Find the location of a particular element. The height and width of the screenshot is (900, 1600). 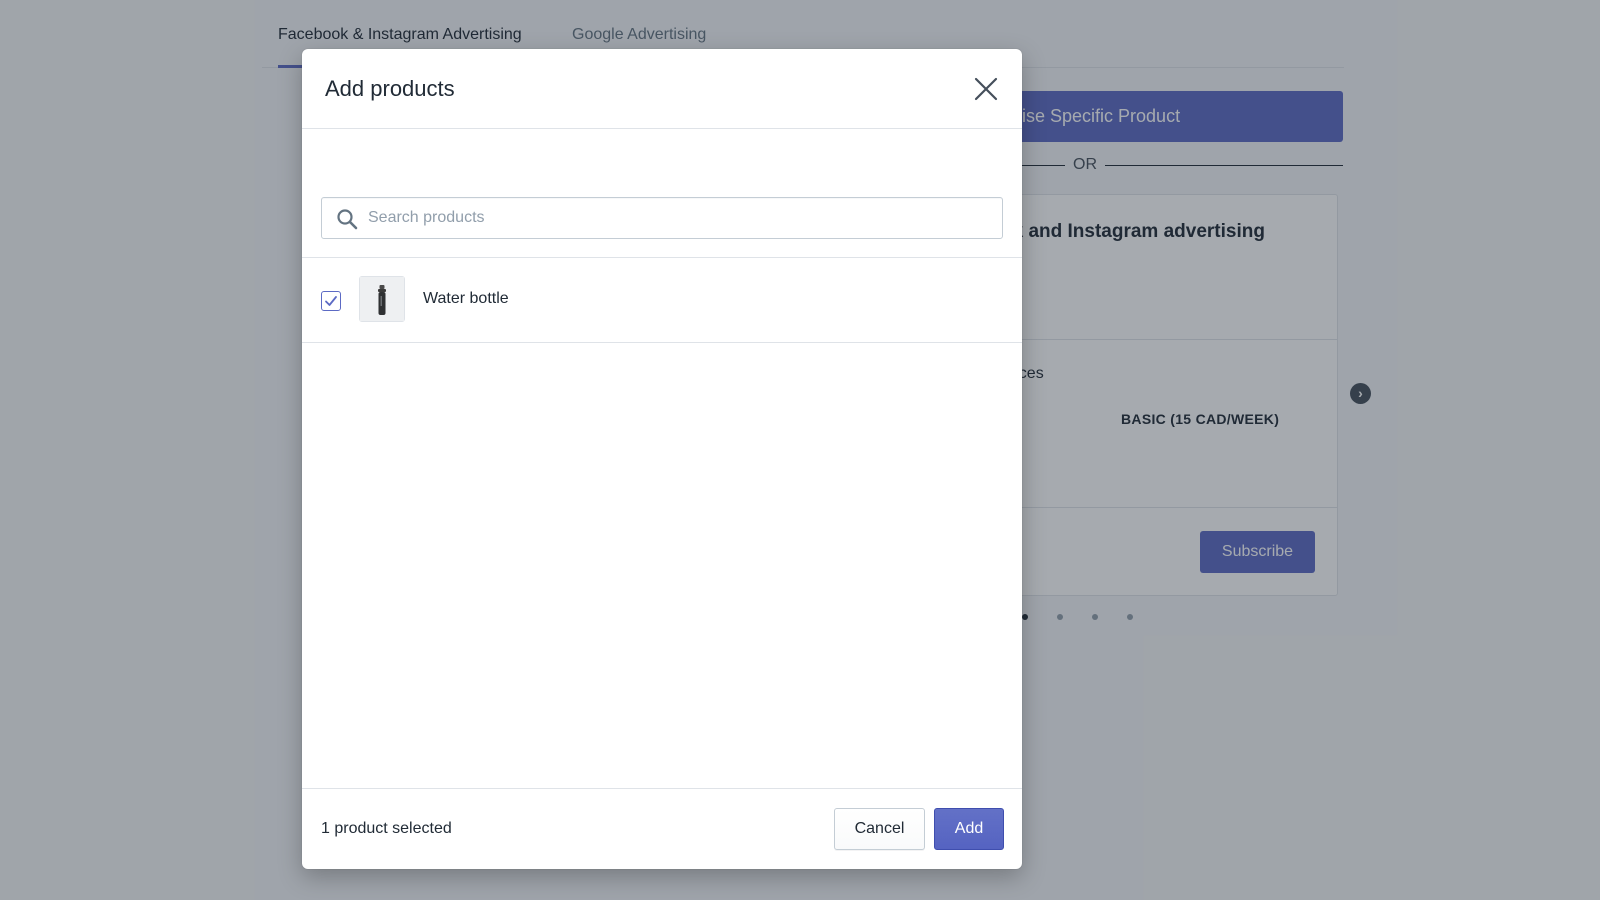

modal-header: Add products is located at coordinates (662, 89).